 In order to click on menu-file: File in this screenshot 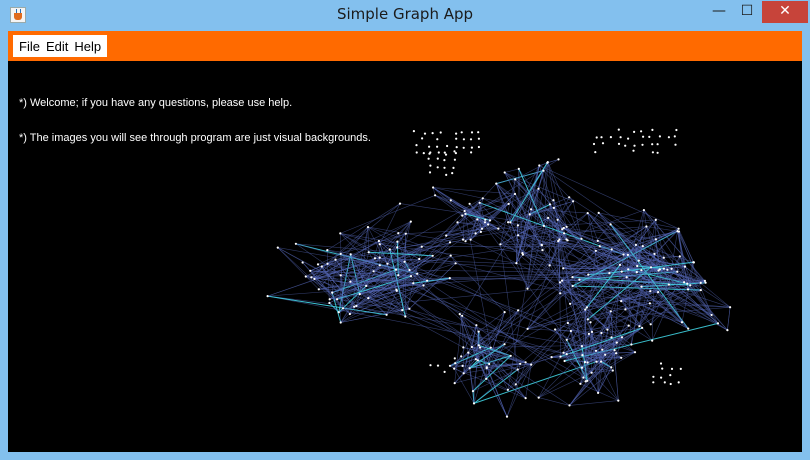, I will do `click(29, 46)`.